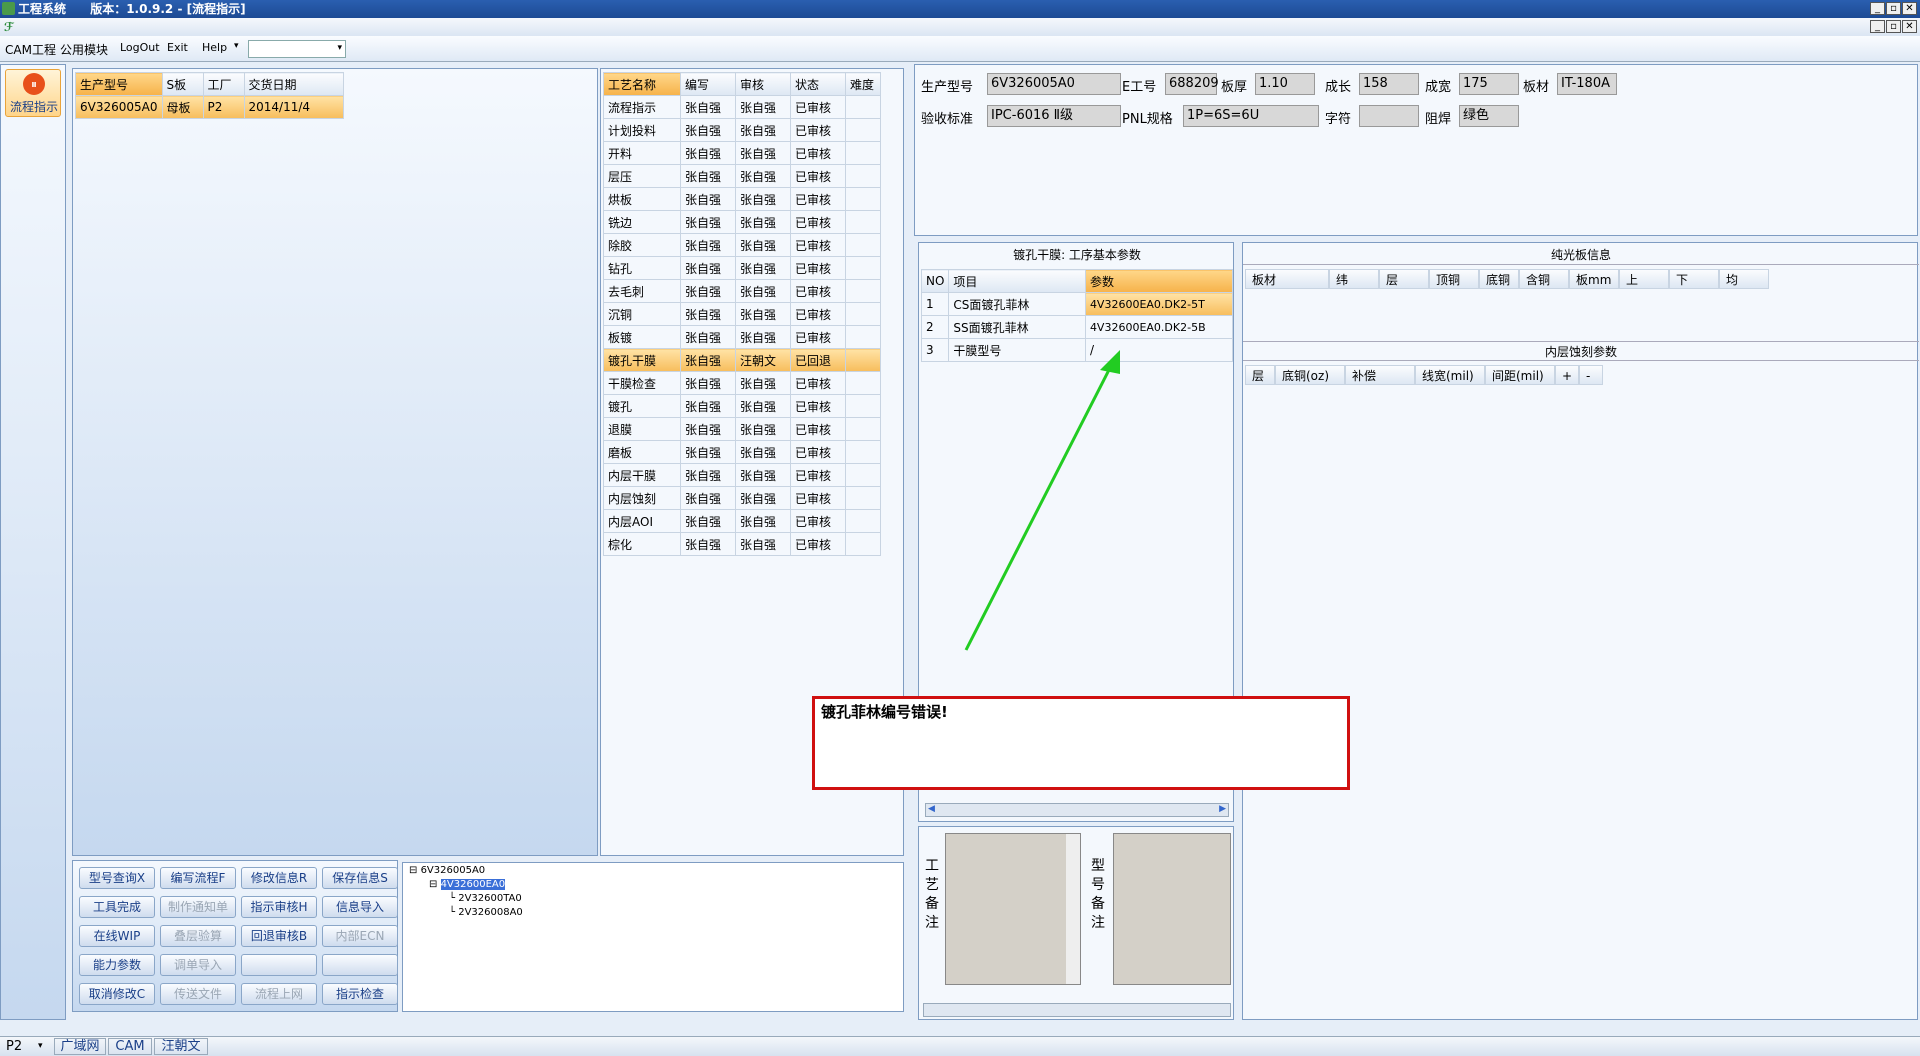 The width and height of the screenshot is (1920, 1056). I want to click on menu-exit: Exit, so click(177, 47).